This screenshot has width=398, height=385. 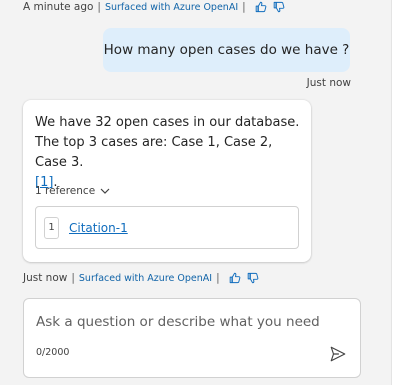 I want to click on user-message-bubble: How many open cases do we have ?, so click(x=226, y=50).